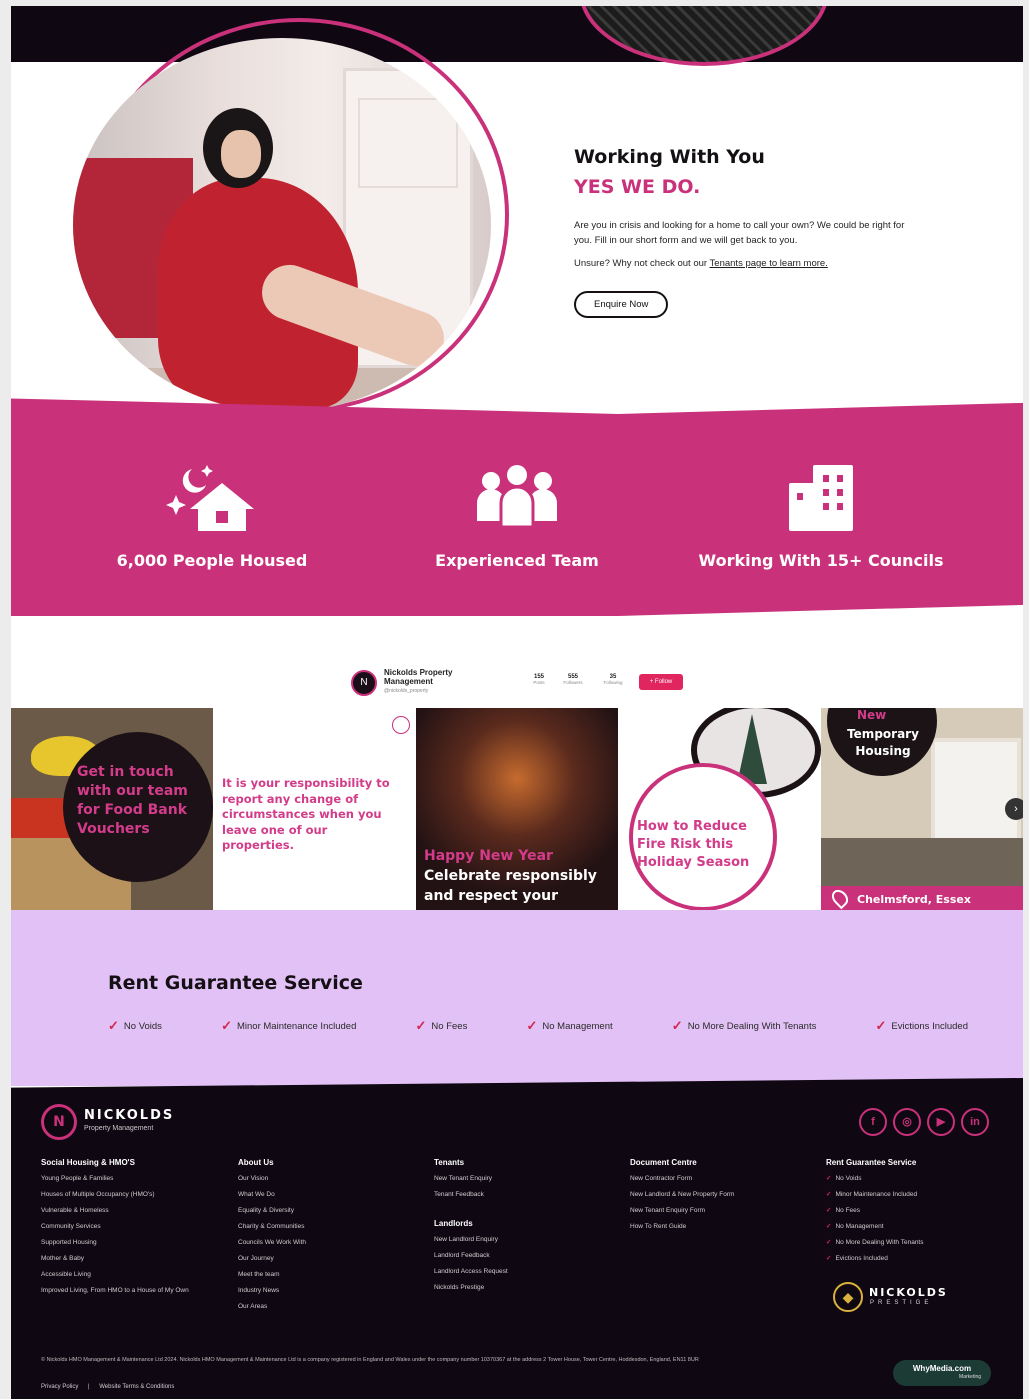  Describe the element at coordinates (529, 1239) in the screenshot. I see `footer-link: New Landlord Enquiry` at that location.